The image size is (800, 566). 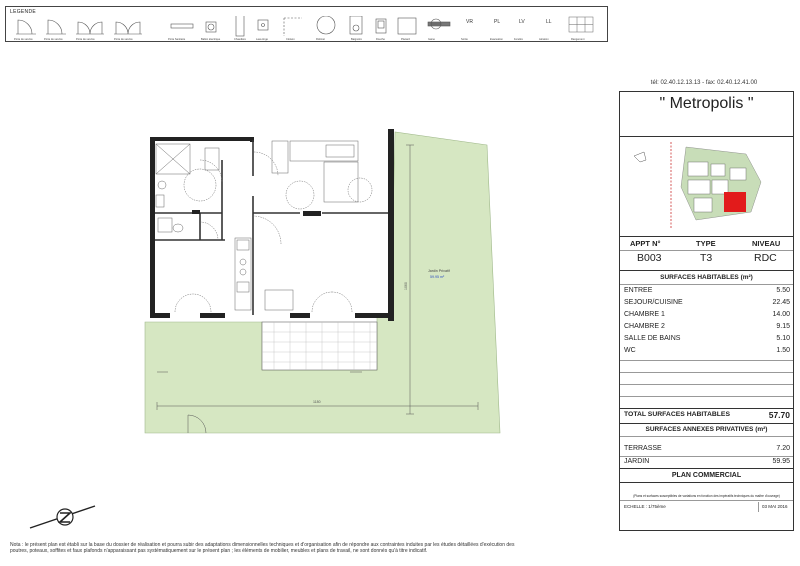 What do you see at coordinates (707, 290) in the screenshot?
I see `surface-row: ENTREE 5.50` at bounding box center [707, 290].